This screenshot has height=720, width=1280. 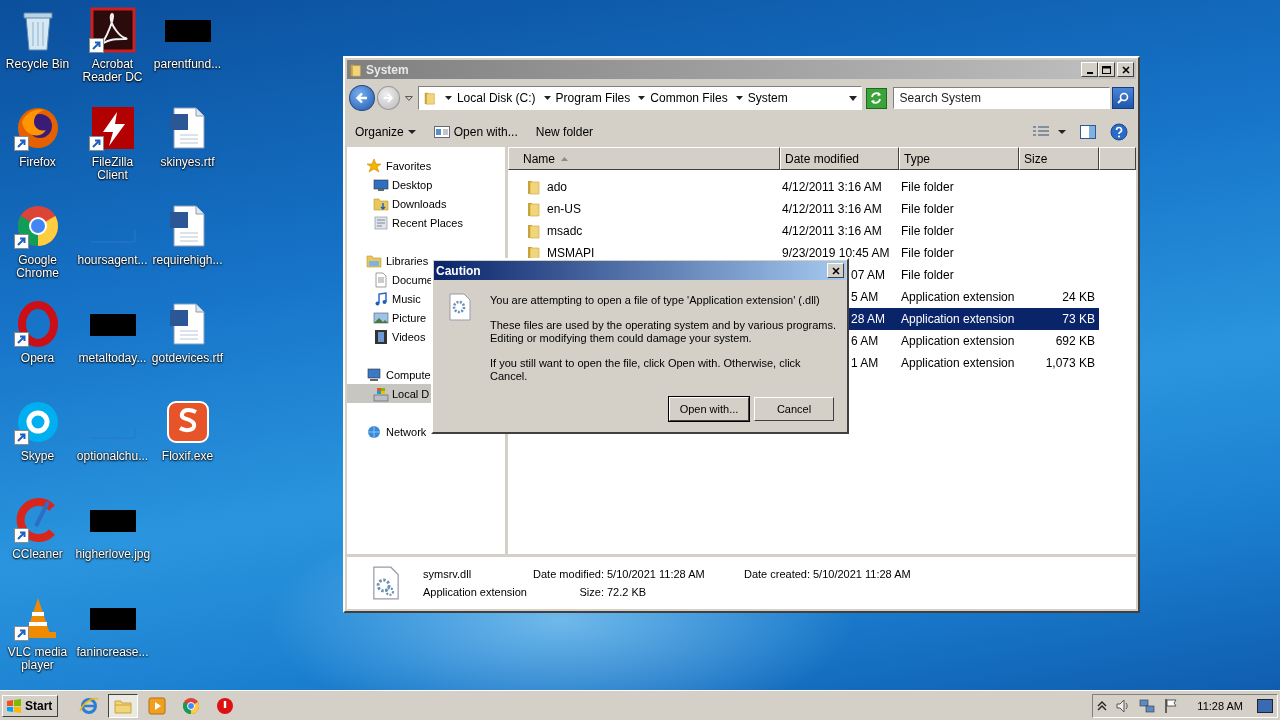 What do you see at coordinates (1078, 319) in the screenshot?
I see `file-size: 73 KB` at bounding box center [1078, 319].